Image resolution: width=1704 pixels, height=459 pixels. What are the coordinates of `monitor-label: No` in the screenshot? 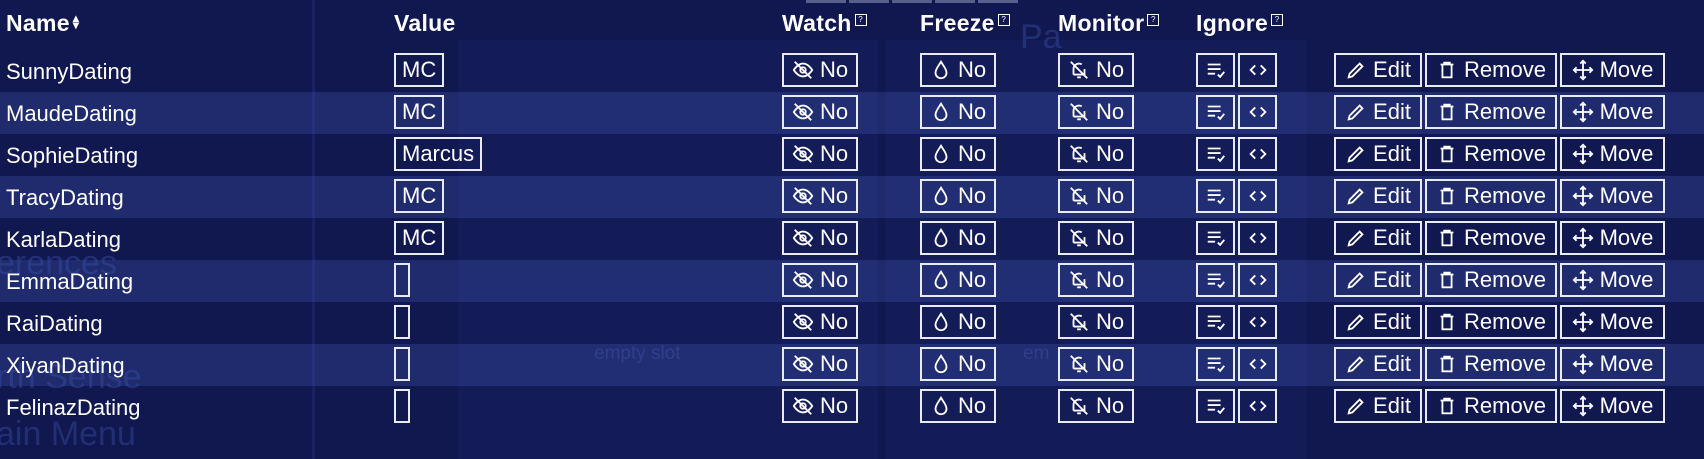 It's located at (1110, 279).